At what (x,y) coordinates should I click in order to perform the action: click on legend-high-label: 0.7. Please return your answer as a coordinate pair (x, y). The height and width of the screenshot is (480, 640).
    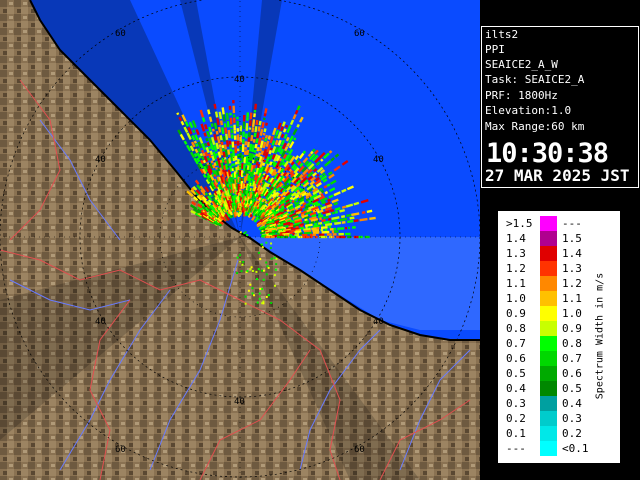
    Looking at the image, I should click on (572, 358).